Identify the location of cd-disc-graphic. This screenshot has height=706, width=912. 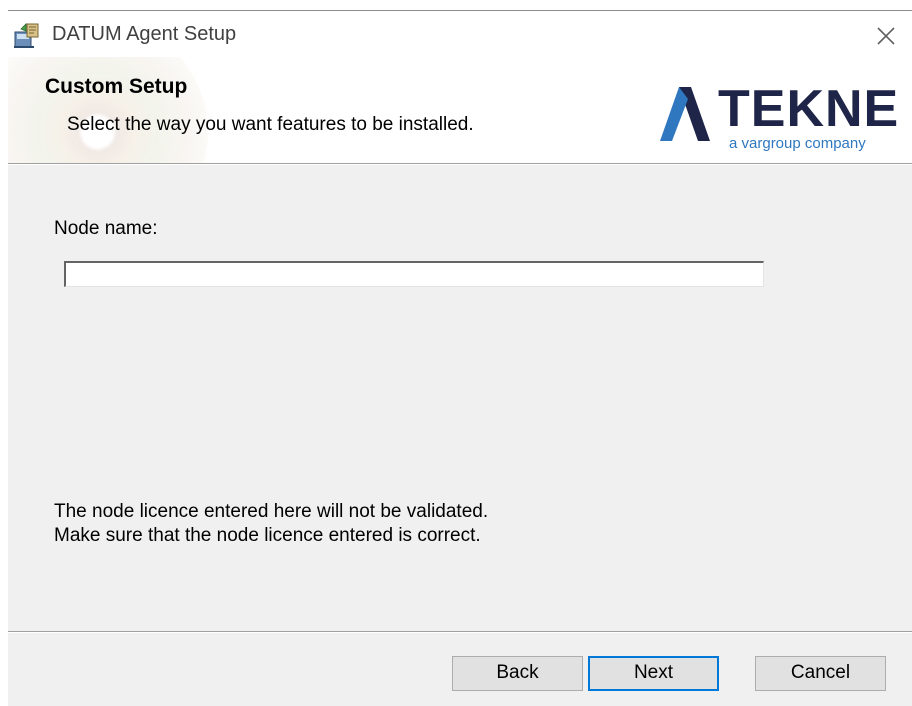
(108, 110).